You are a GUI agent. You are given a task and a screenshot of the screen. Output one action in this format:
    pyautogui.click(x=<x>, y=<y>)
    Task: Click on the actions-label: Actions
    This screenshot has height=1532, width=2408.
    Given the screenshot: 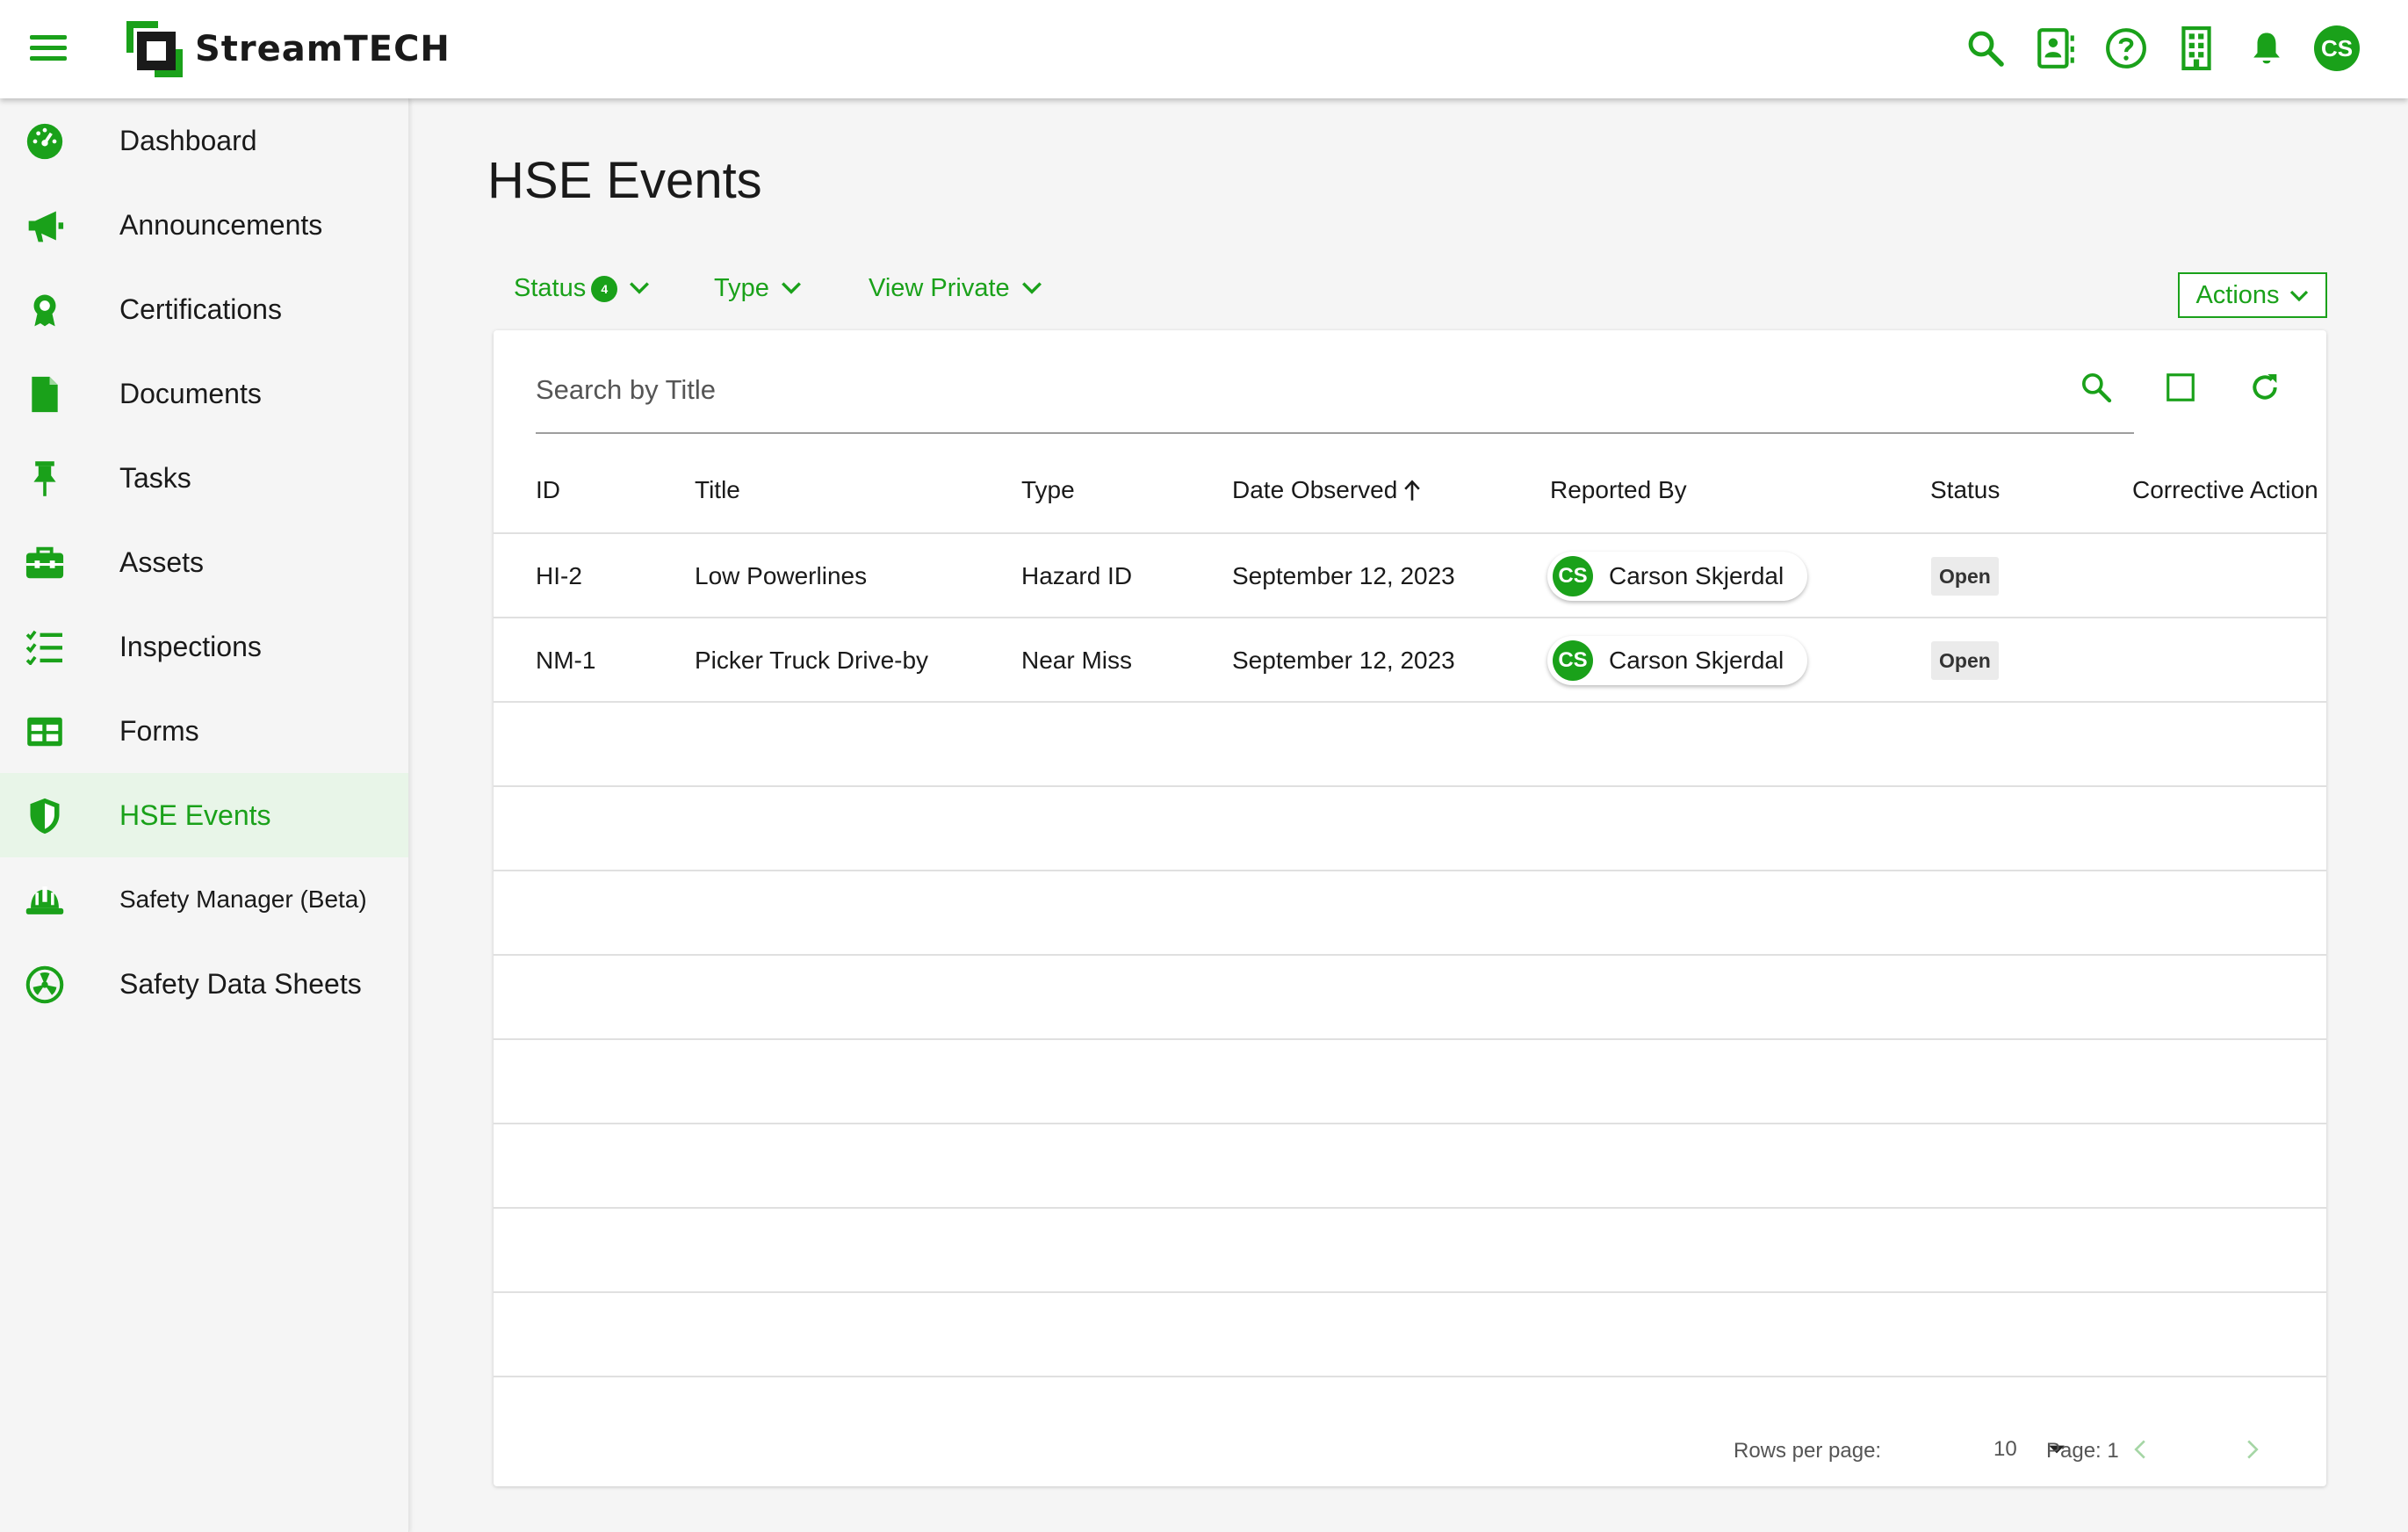 What is the action you would take?
    pyautogui.click(x=2237, y=294)
    